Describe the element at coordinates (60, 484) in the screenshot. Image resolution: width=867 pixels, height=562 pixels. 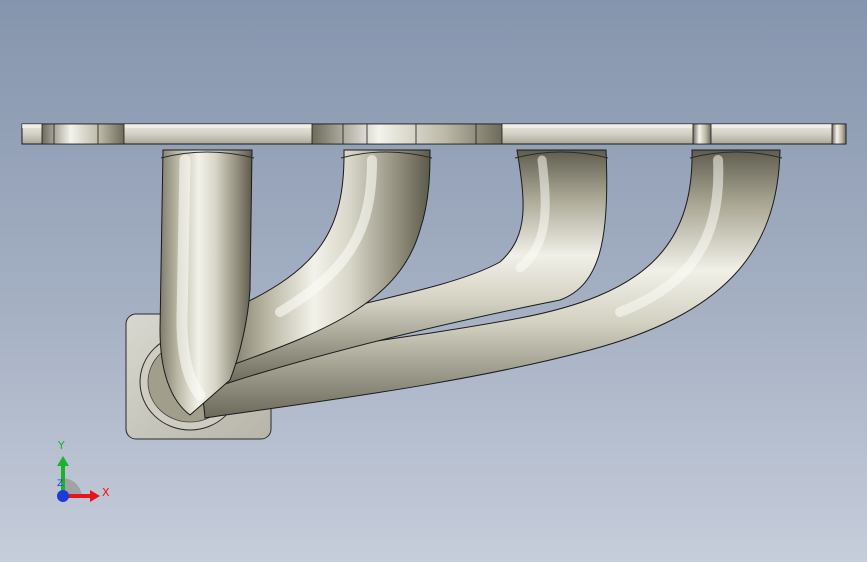
I see `z-axis-label: Z` at that location.